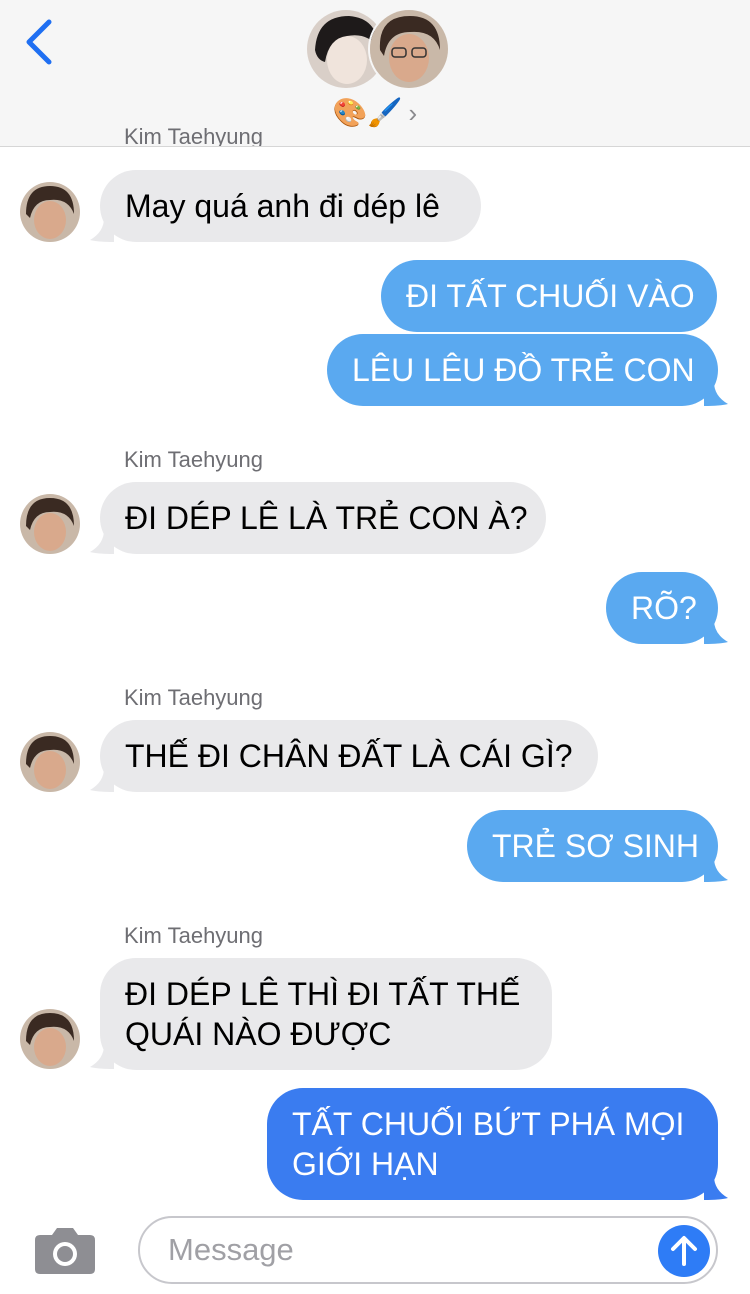 This screenshot has height=1294, width=750. I want to click on group-name-emoji: 🎨🖌️, so click(367, 112).